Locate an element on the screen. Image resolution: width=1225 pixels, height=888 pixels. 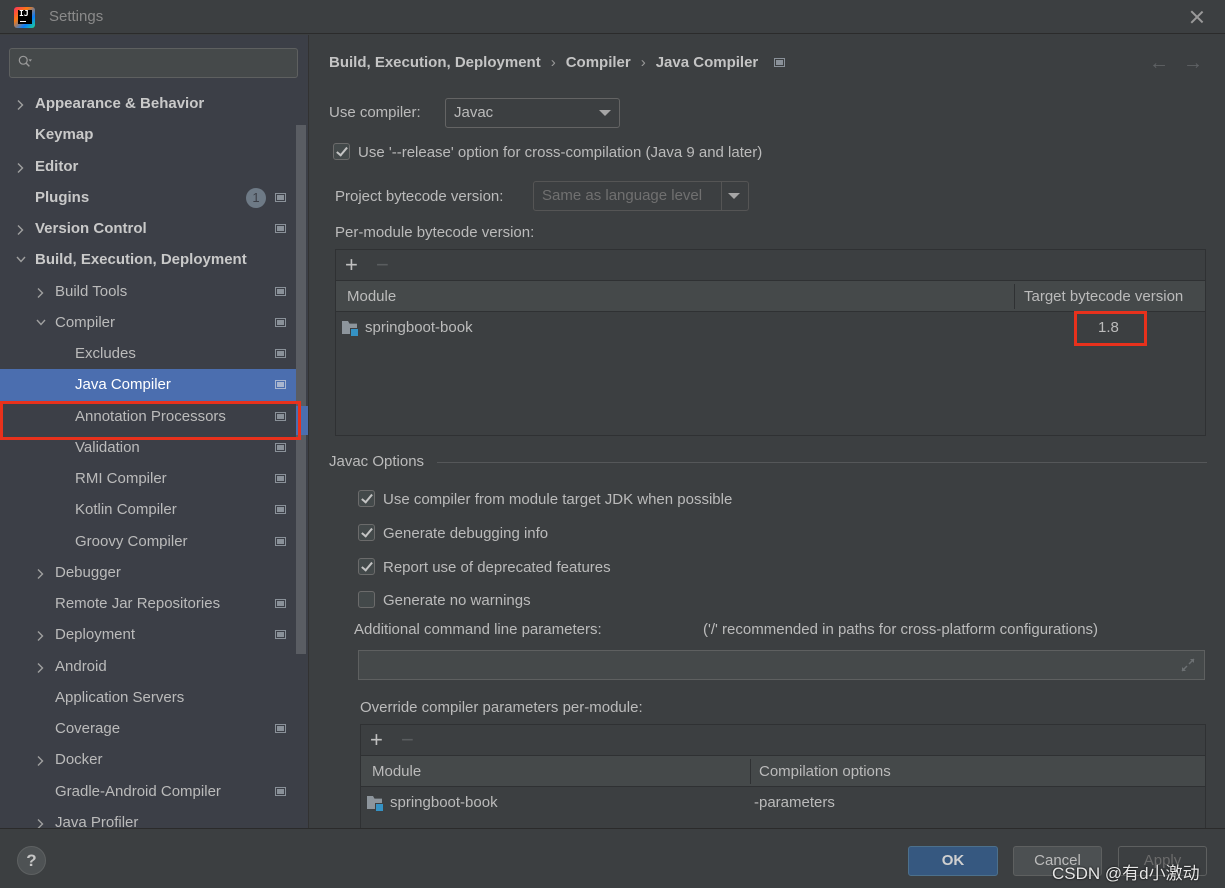
sidebar-item-rmi-compiler: RMI Compiler is located at coordinates (150, 478).